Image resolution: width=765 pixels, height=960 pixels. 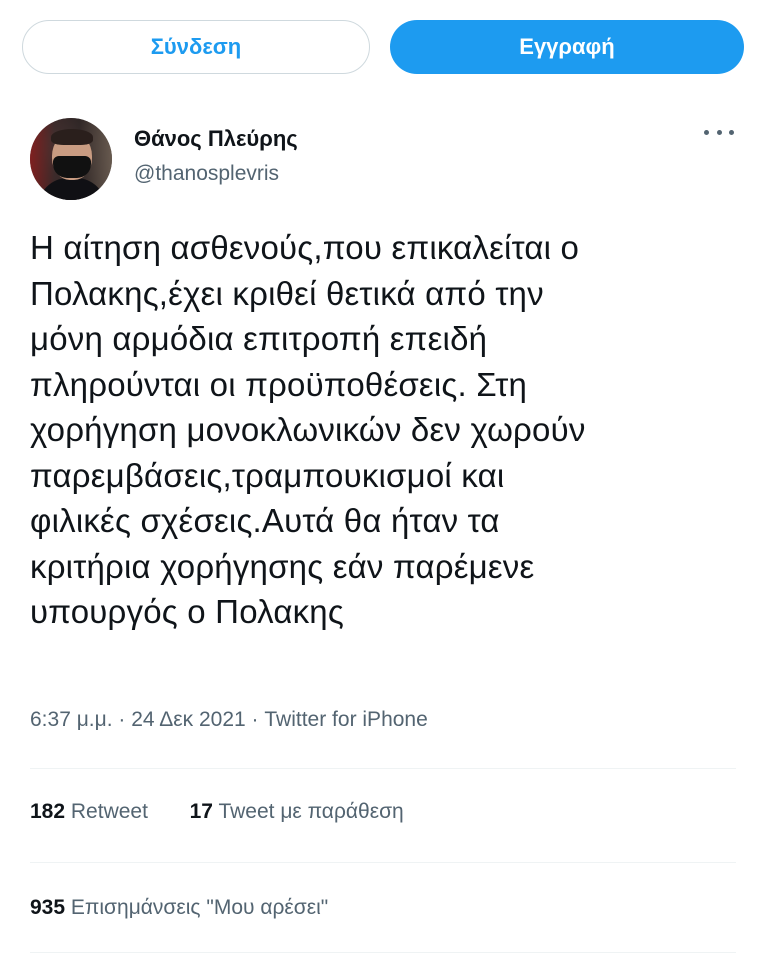 What do you see at coordinates (72, 167) in the screenshot?
I see `avatar-mask` at bounding box center [72, 167].